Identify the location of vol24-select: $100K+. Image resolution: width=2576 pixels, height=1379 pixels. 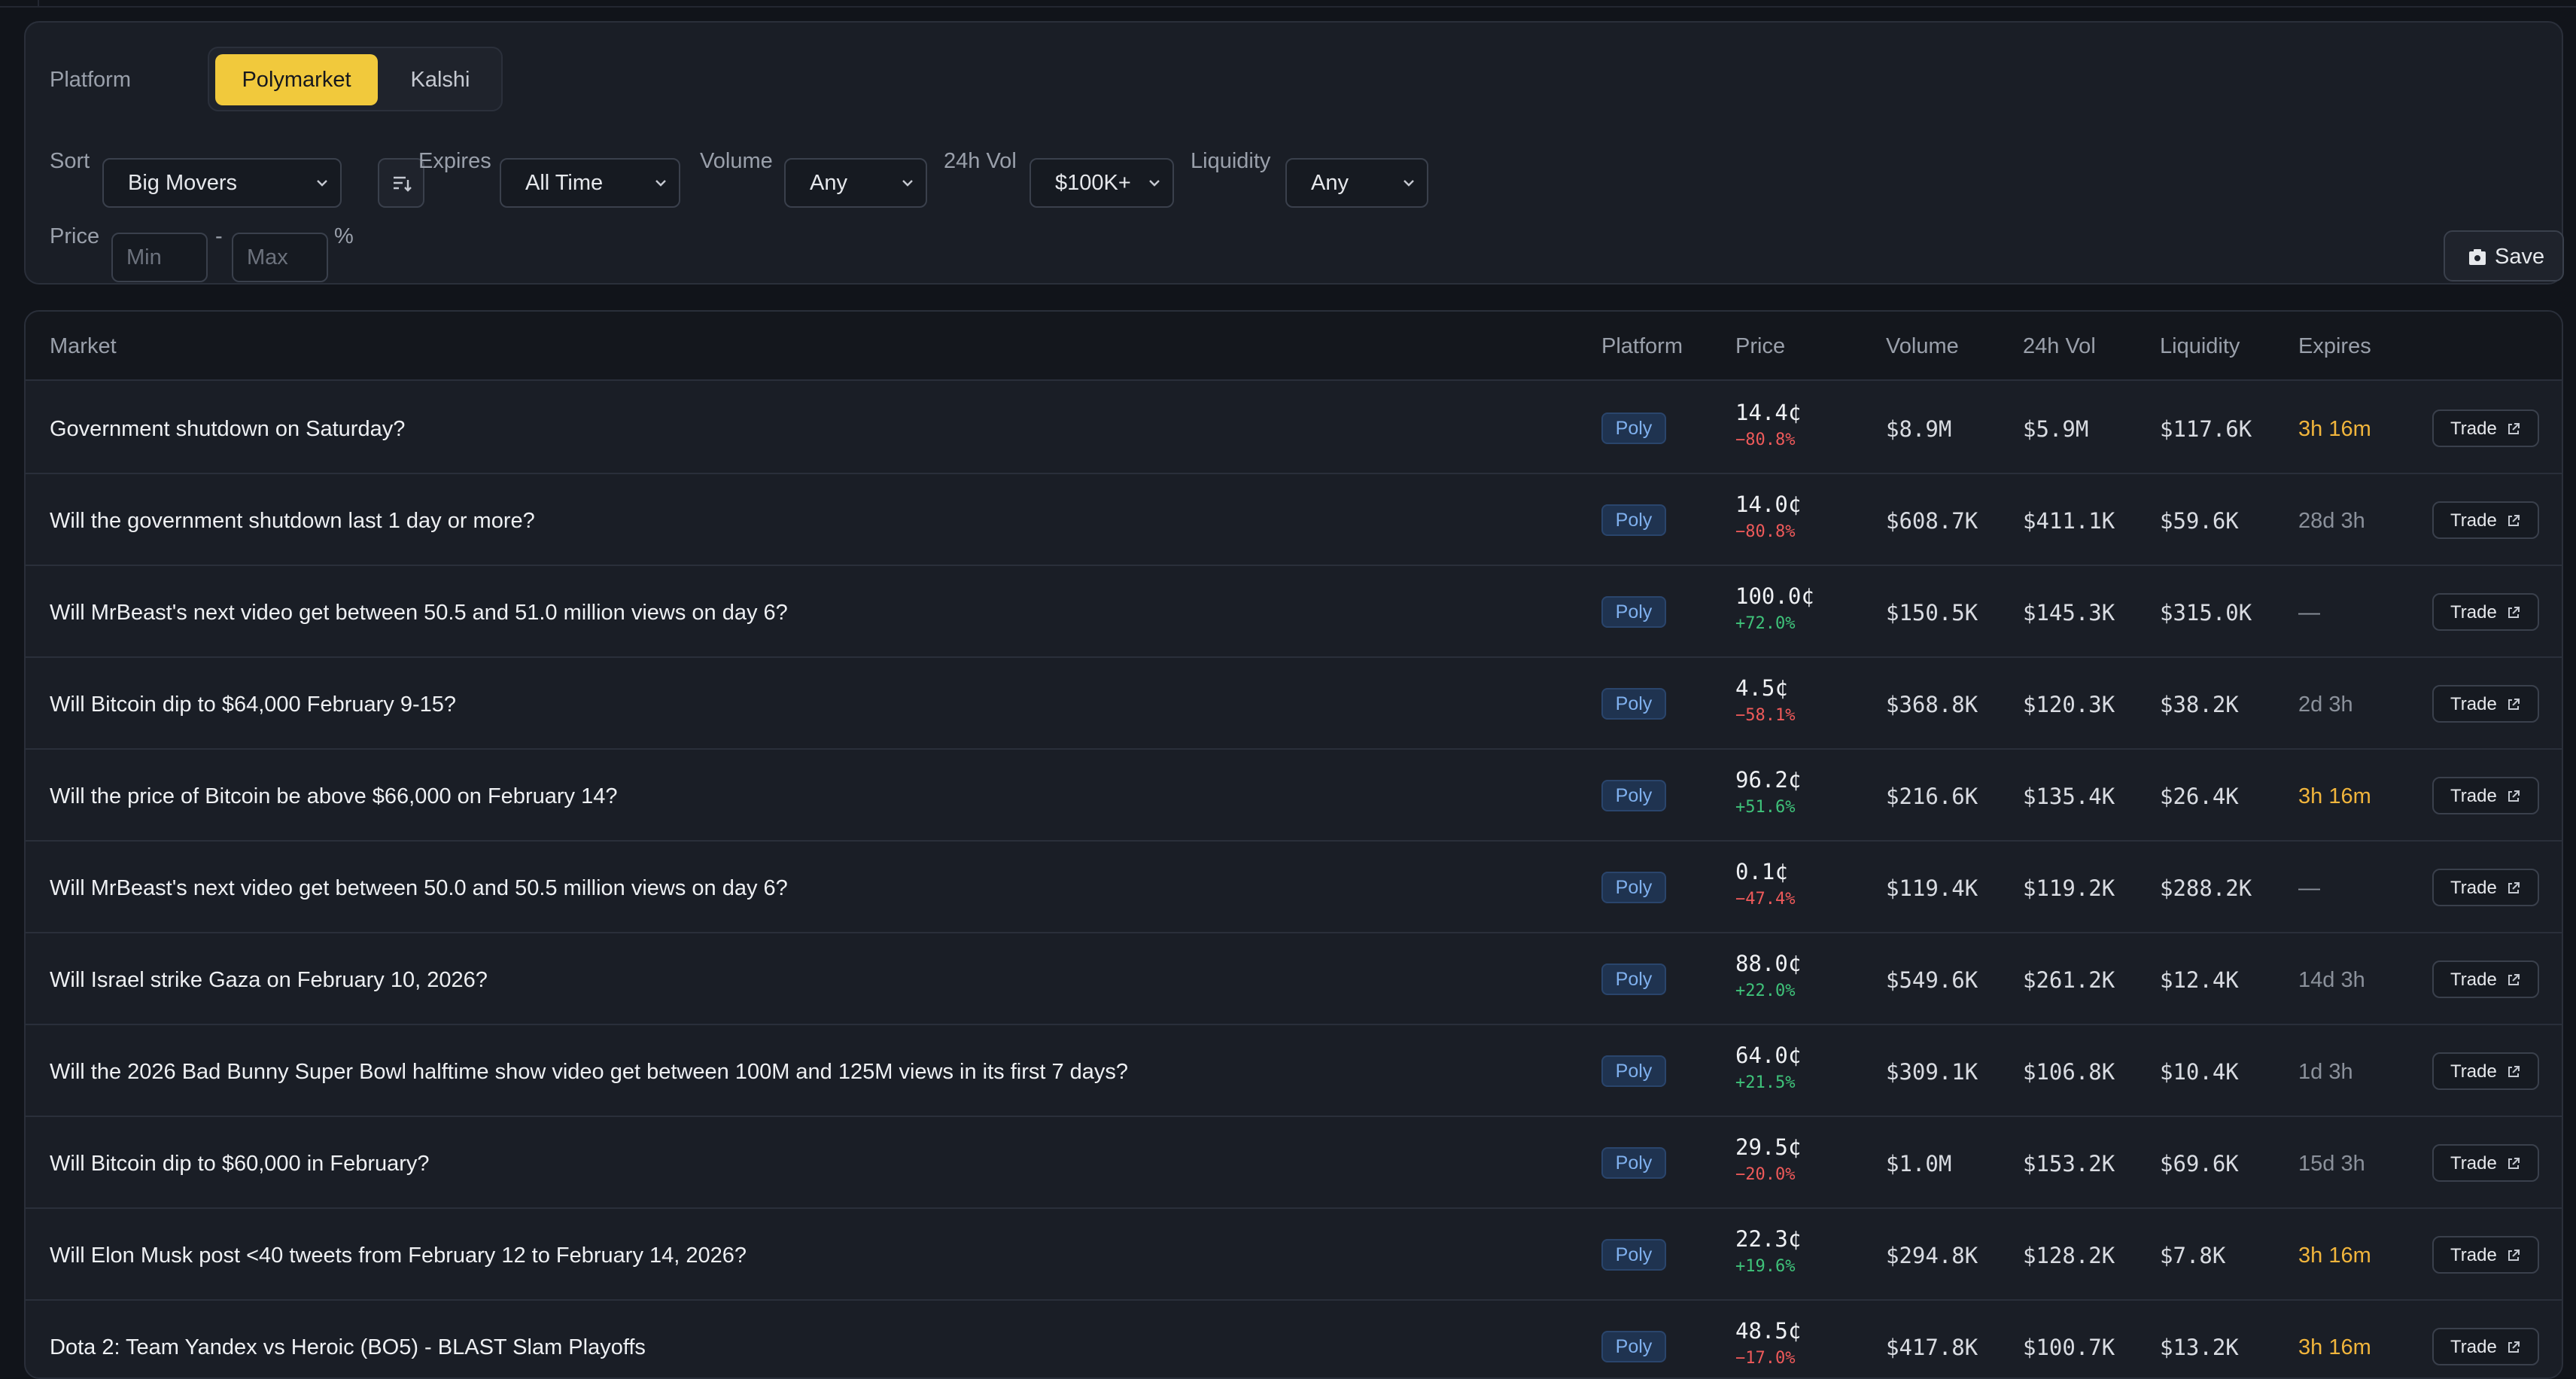
(1101, 183).